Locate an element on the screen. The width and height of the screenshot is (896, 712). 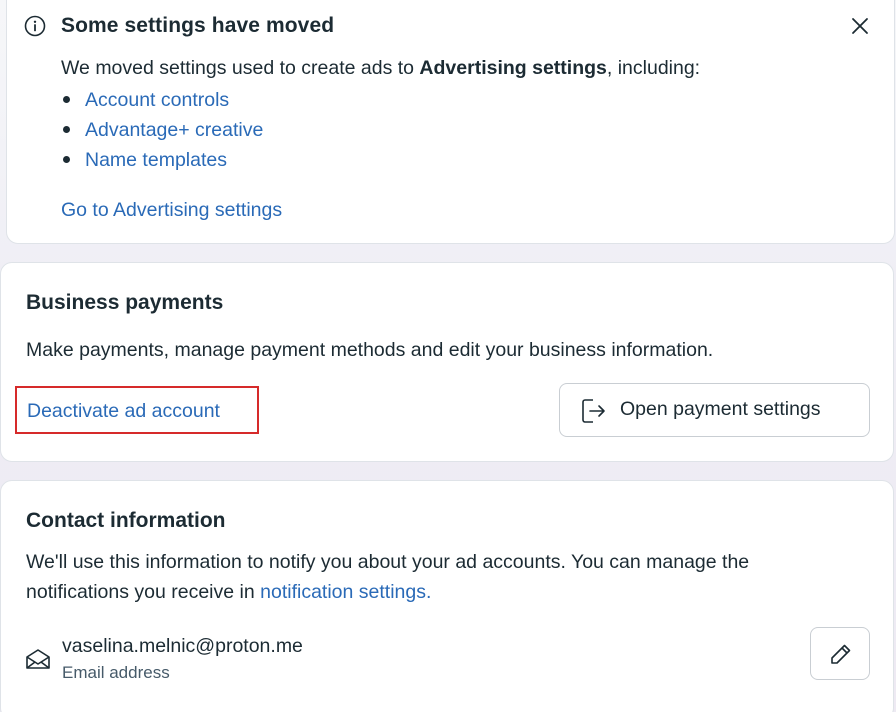
external-open-icon is located at coordinates (593, 411).